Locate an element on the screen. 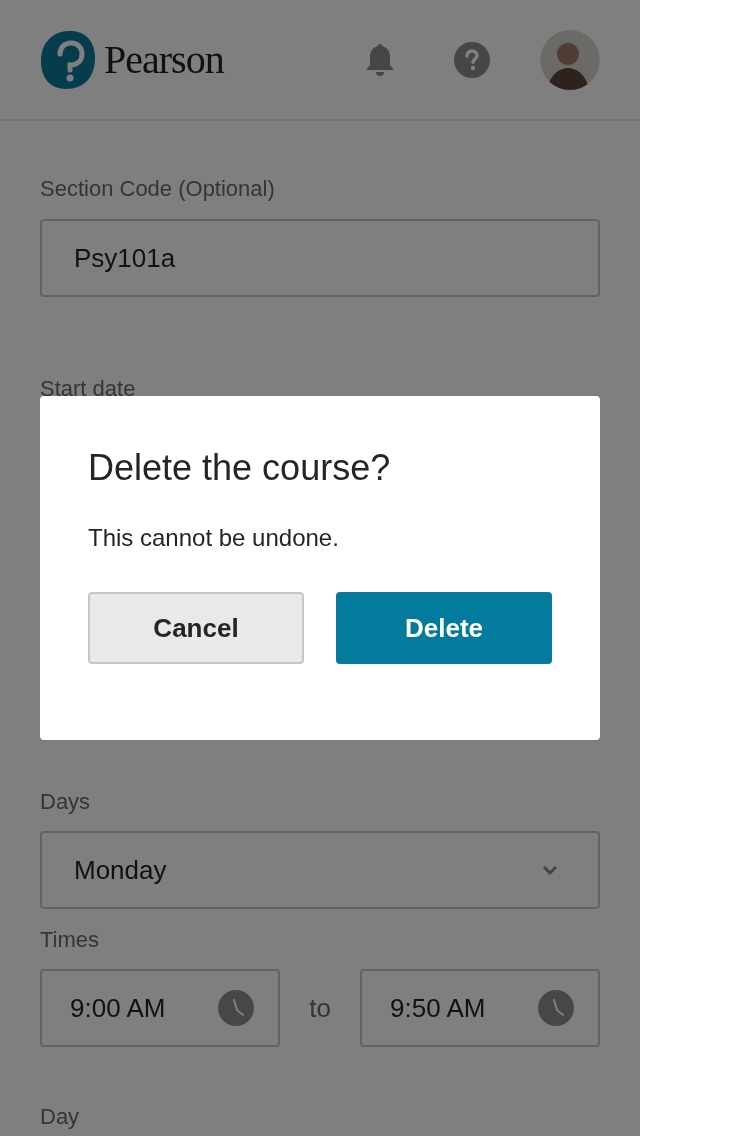  field-label: Start date is located at coordinates (88, 389).